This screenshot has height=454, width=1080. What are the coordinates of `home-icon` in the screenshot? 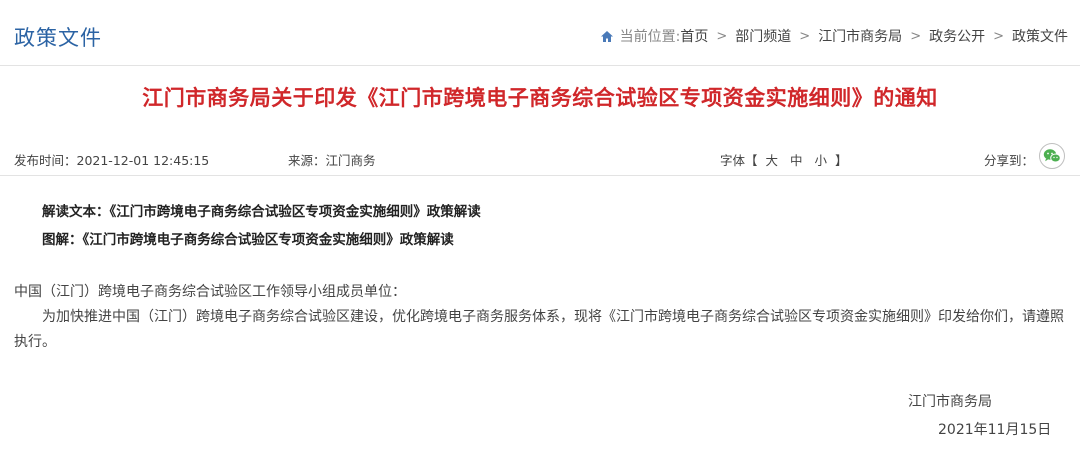 It's located at (607, 36).